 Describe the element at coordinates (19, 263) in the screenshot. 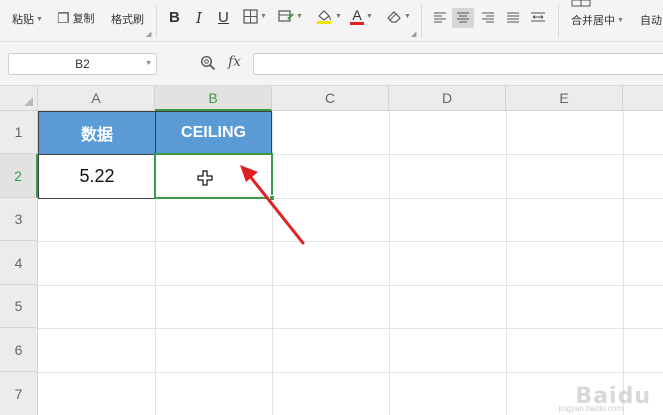

I see `row-header-4: 4` at that location.